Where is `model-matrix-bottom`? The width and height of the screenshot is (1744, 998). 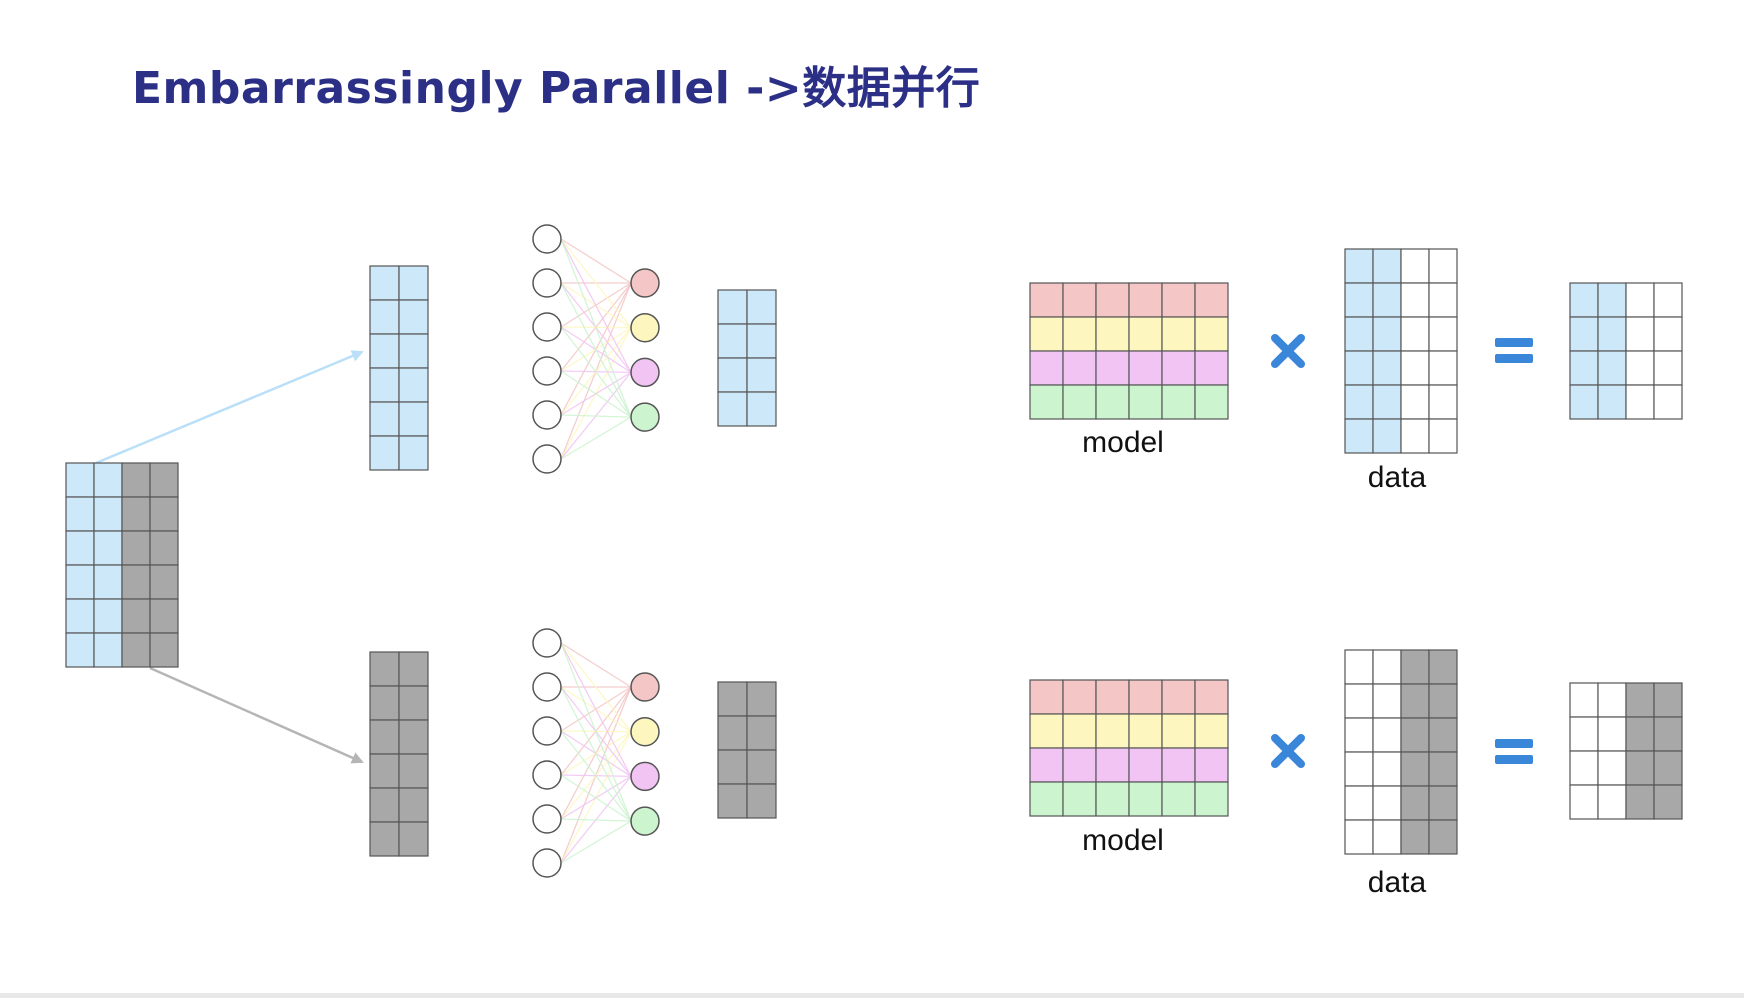
model-matrix-bottom is located at coordinates (1129, 748).